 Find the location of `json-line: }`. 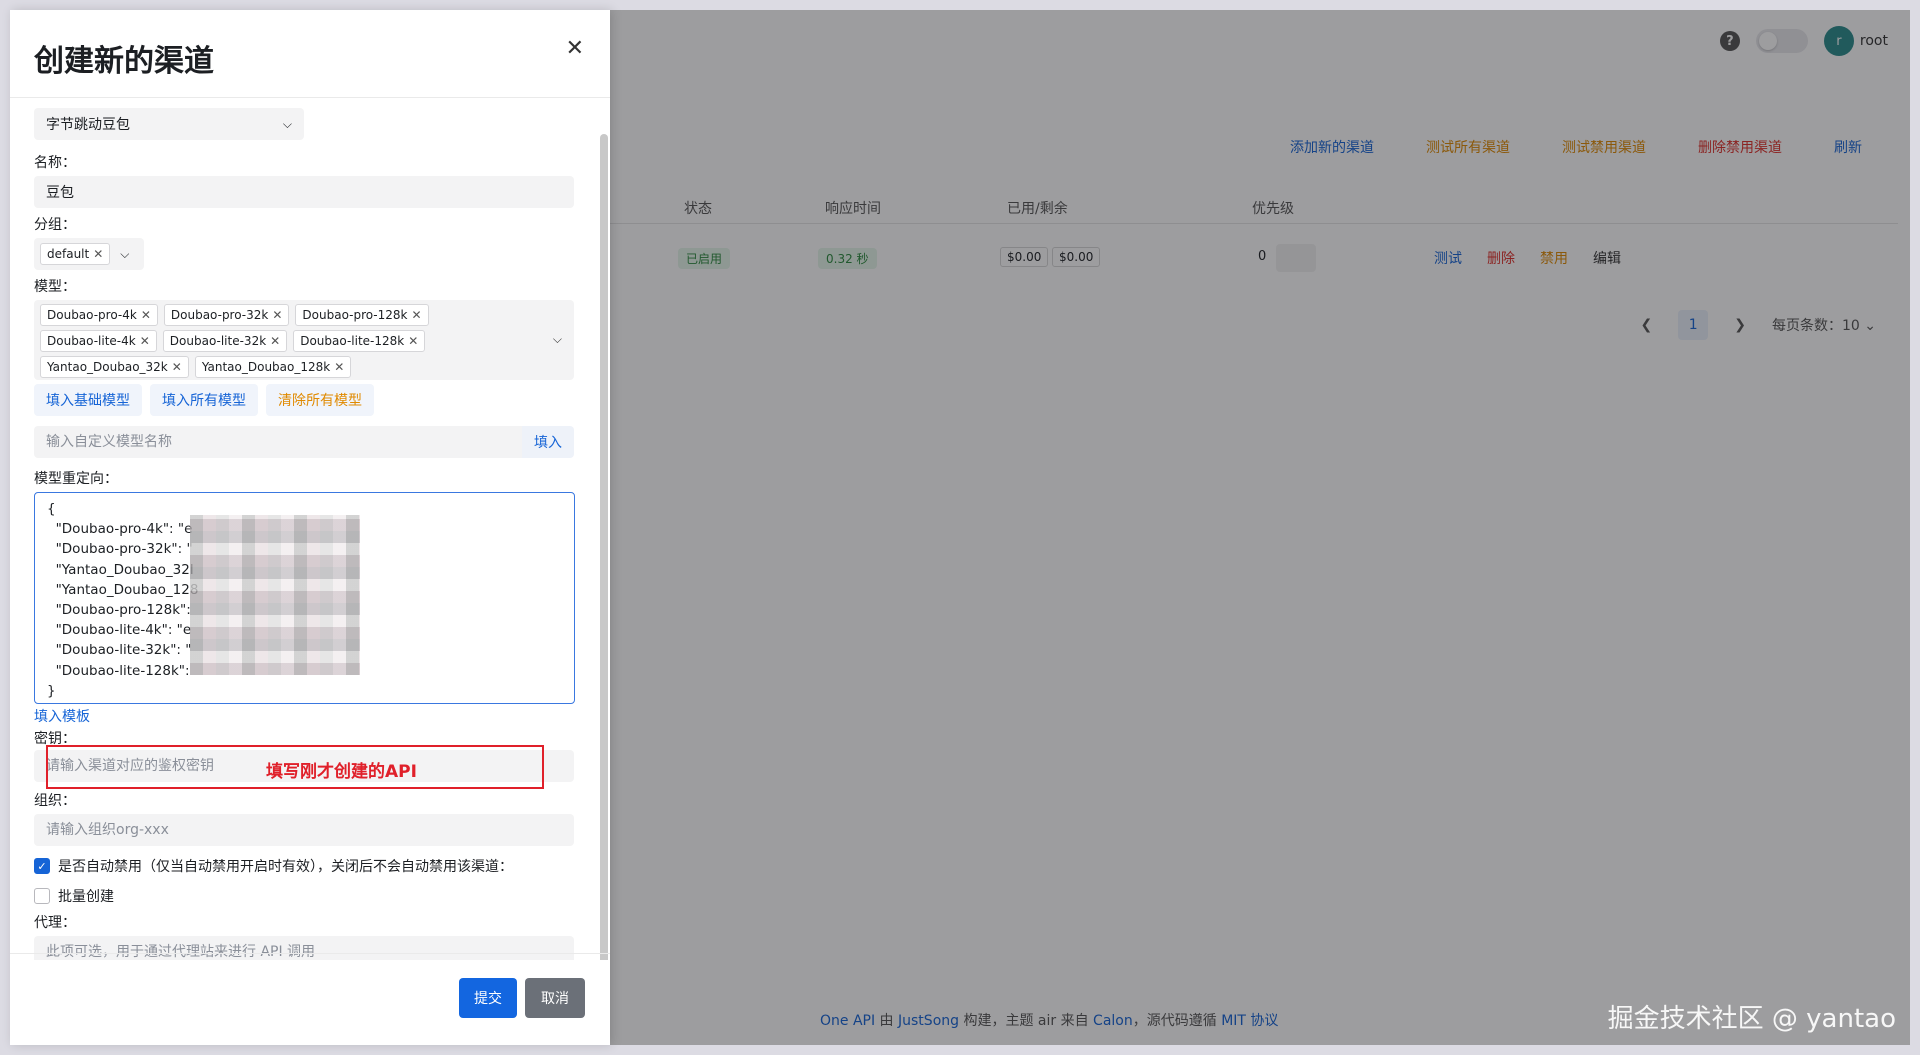

json-line: } is located at coordinates (51, 690).